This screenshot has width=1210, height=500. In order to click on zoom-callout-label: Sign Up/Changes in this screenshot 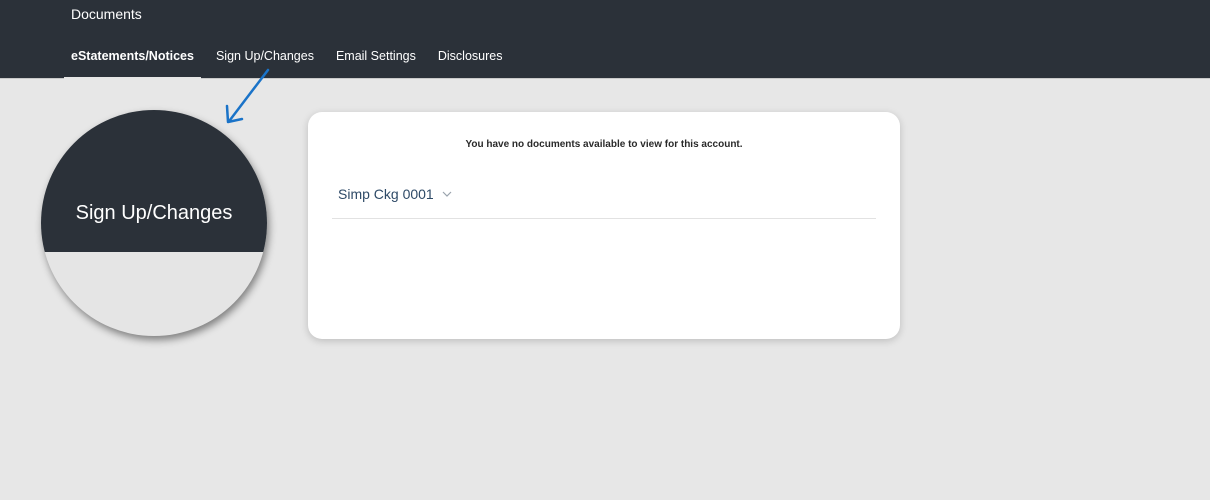, I will do `click(154, 213)`.